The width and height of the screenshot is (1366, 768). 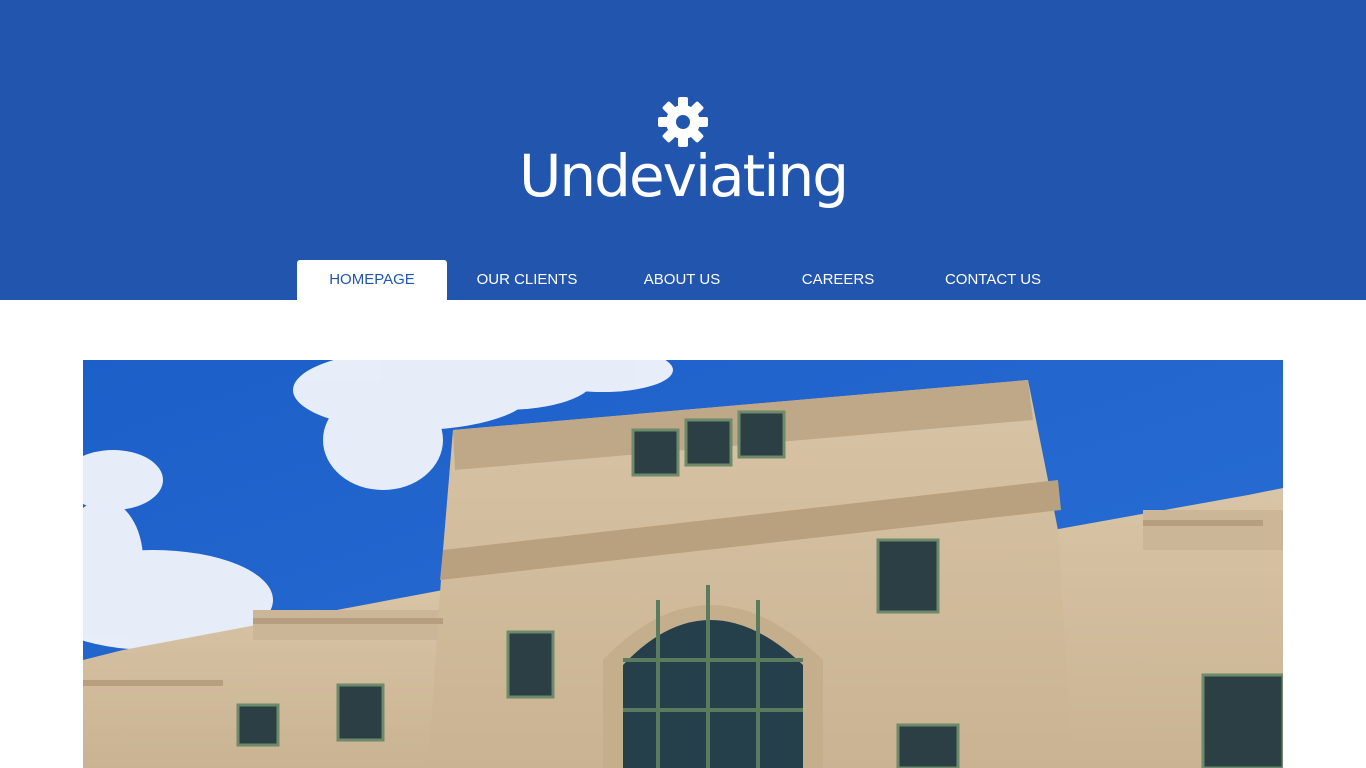 I want to click on nav-item-careers: CAREERS, so click(x=838, y=280).